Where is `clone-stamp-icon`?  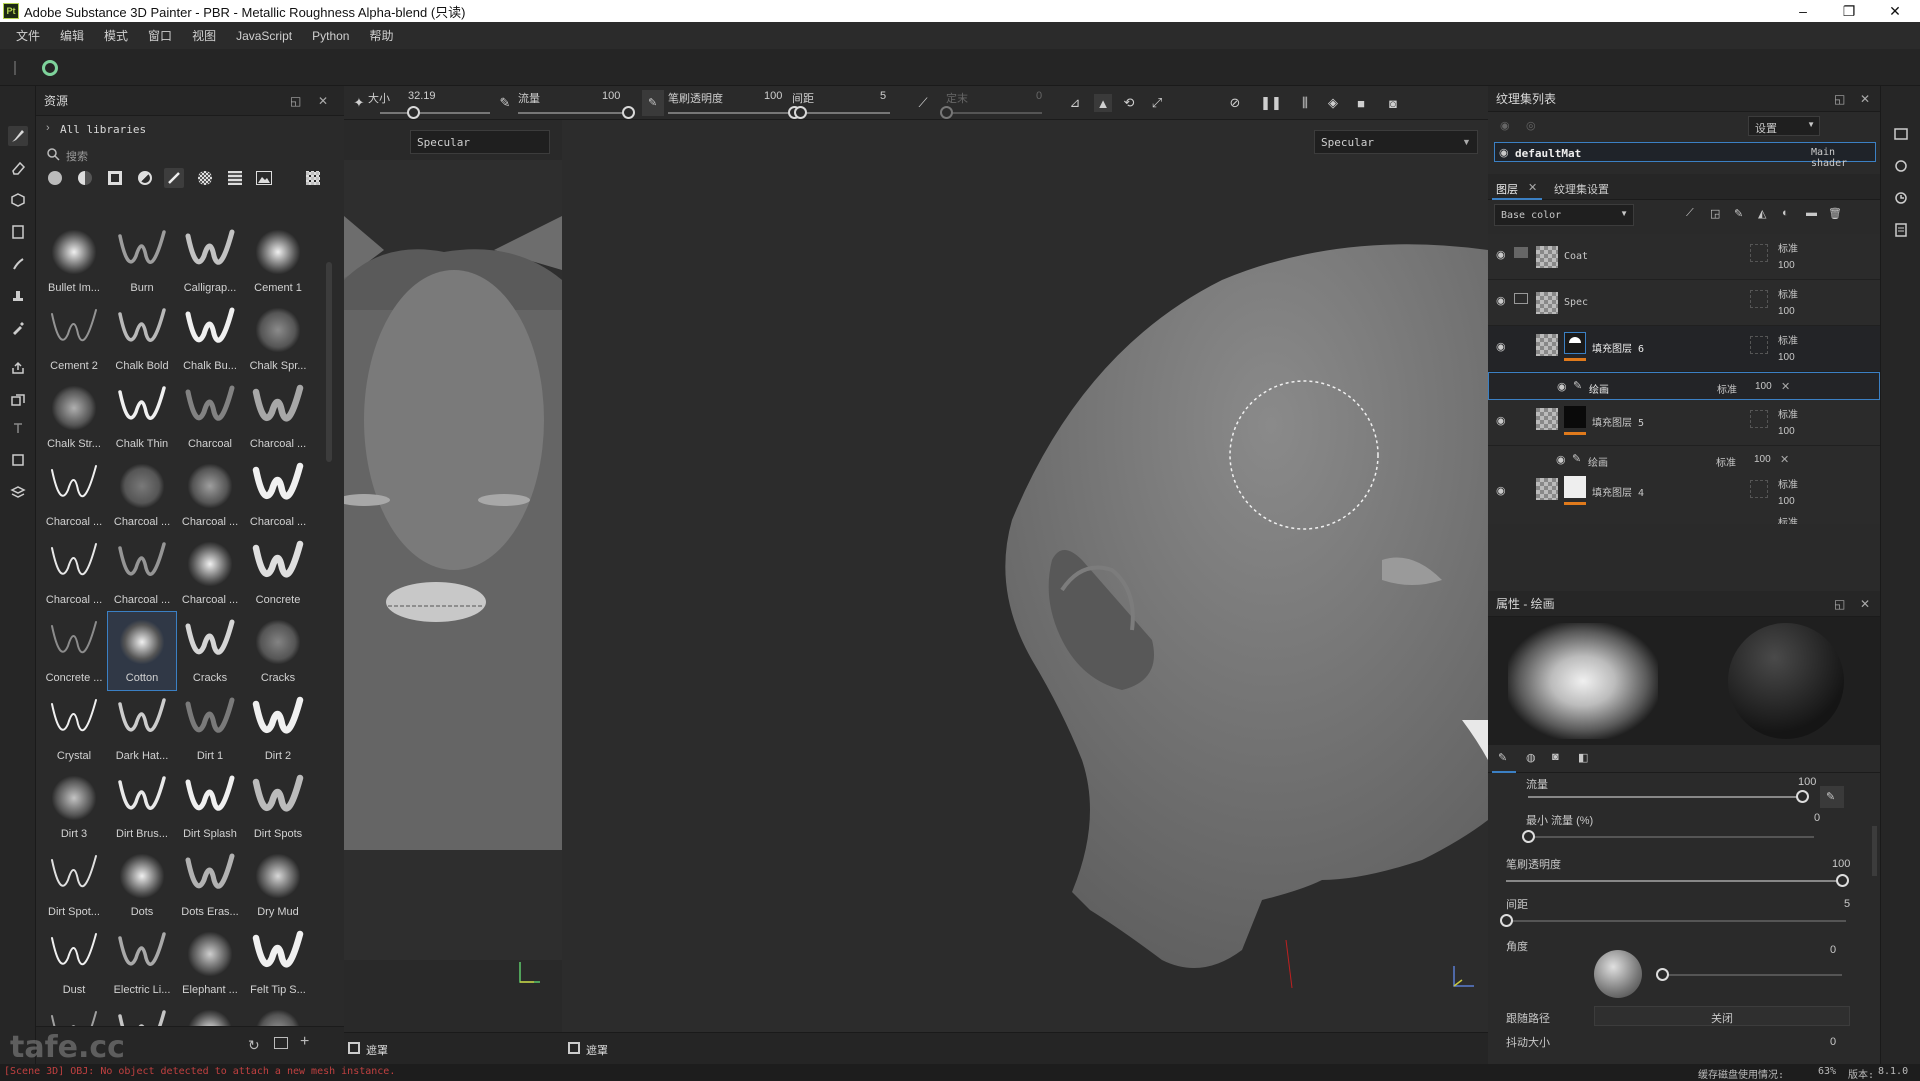
clone-stamp-icon is located at coordinates (18, 296).